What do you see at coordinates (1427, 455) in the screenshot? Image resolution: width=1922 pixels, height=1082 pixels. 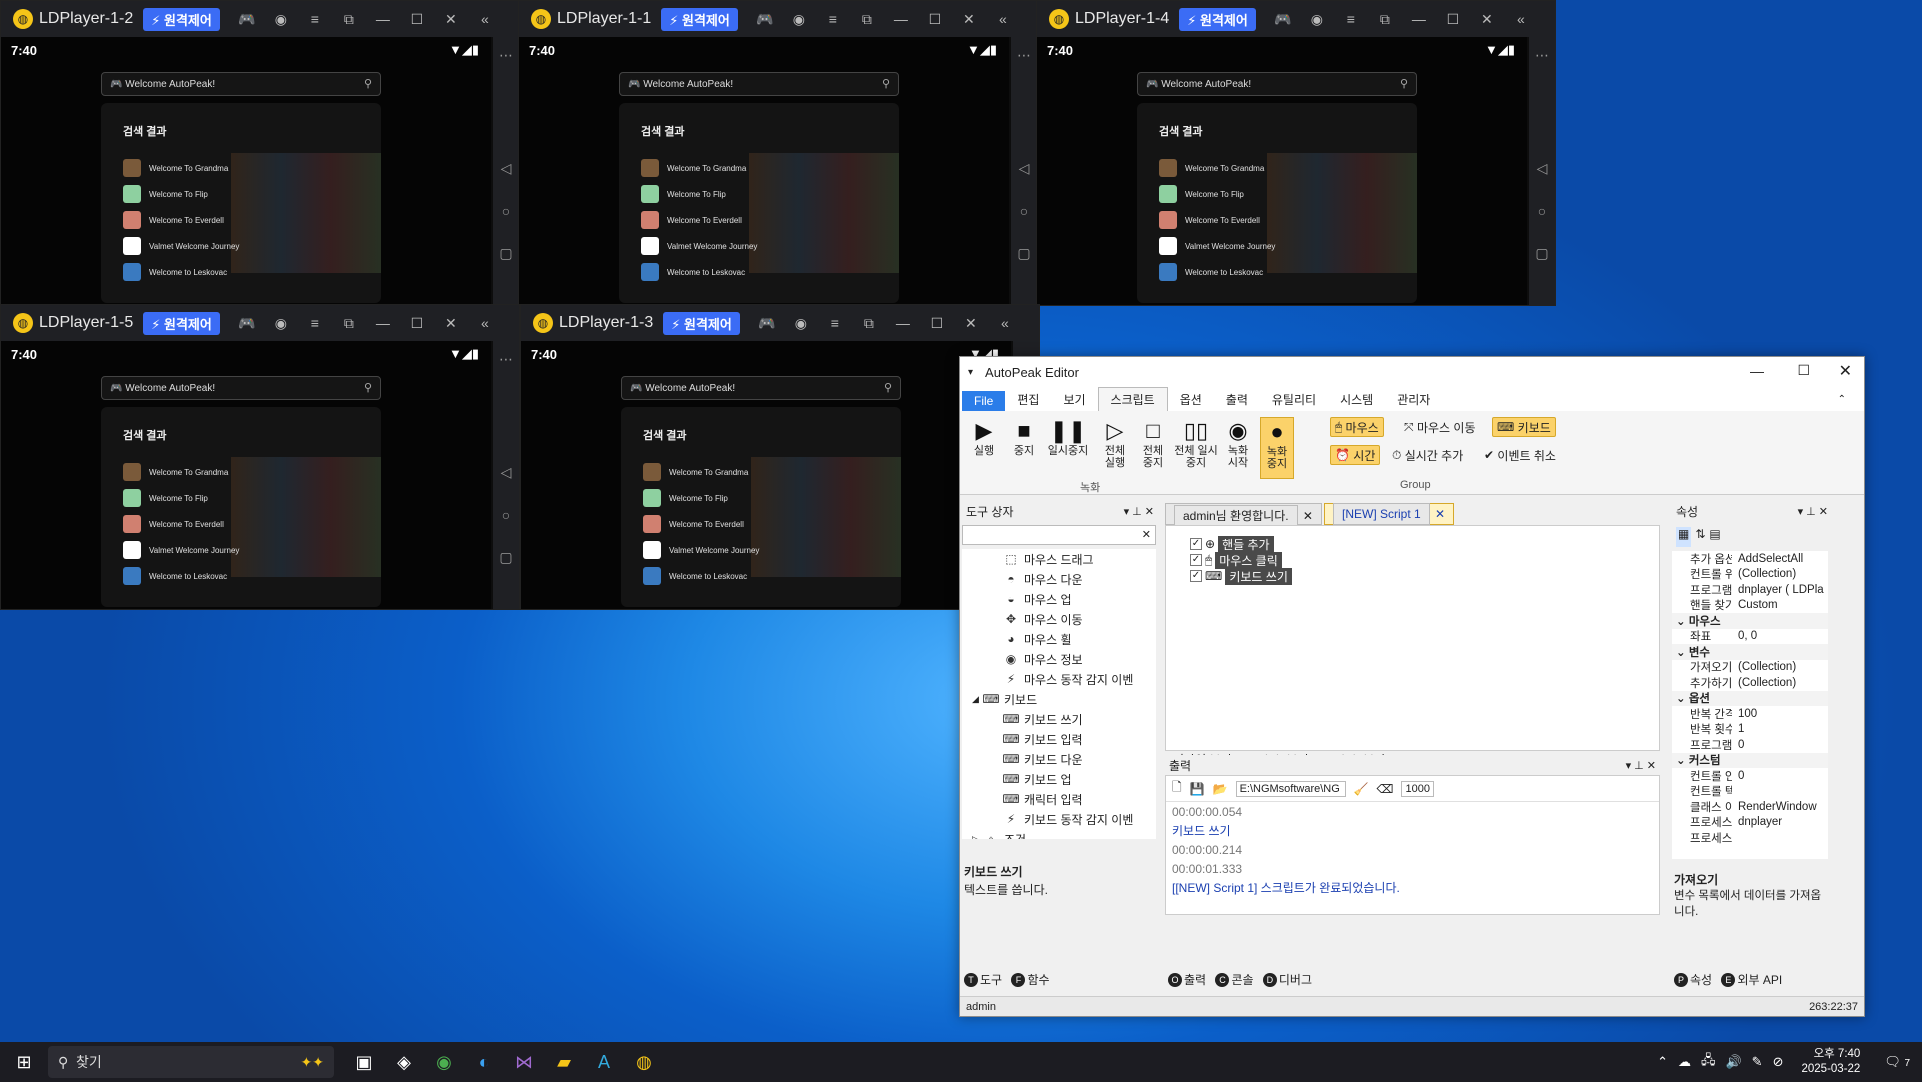 I see `realtime-add-toggle: ⏱ 실시간 추가` at bounding box center [1427, 455].